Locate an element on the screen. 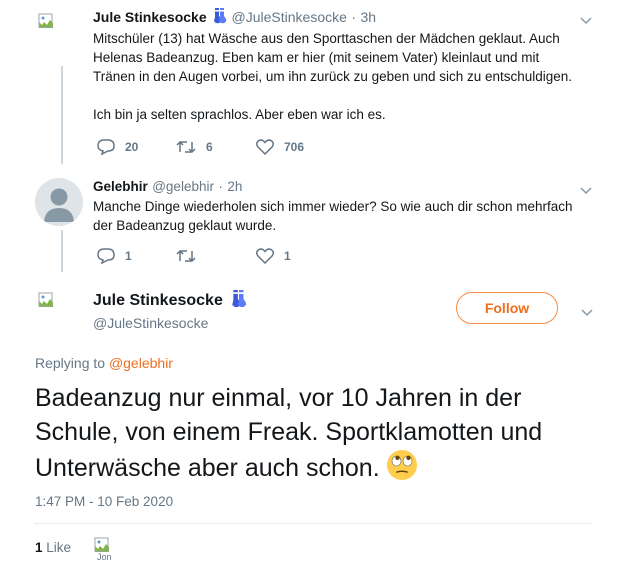 The width and height of the screenshot is (625, 571). replying-to: Replying to @gelebhir is located at coordinates (104, 363).